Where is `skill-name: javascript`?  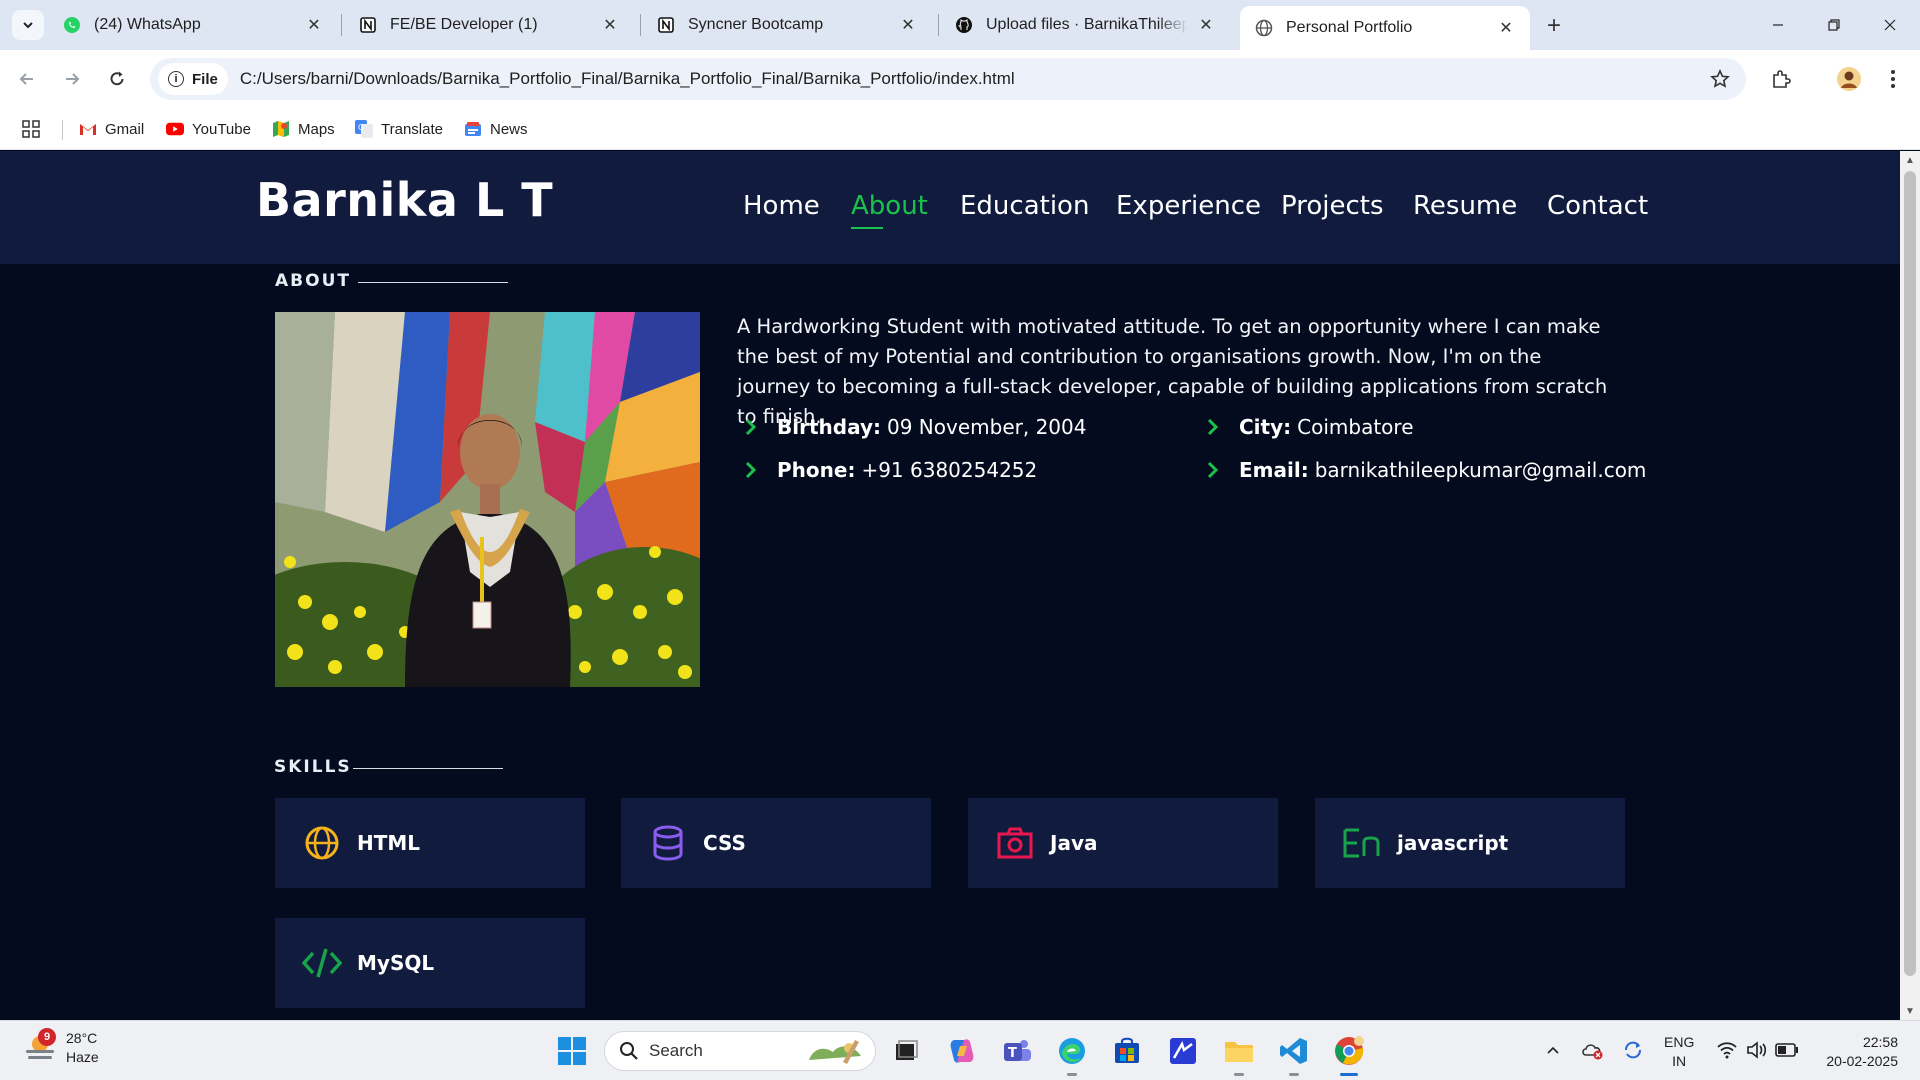 skill-name: javascript is located at coordinates (1453, 843).